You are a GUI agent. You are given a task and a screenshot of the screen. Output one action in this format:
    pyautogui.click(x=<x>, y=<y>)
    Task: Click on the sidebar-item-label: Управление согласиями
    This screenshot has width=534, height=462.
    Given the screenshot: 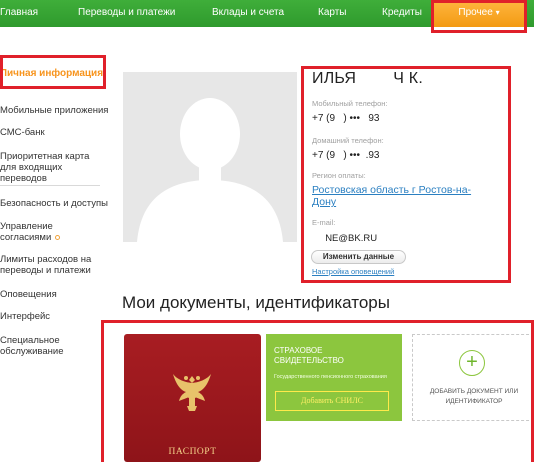 What is the action you would take?
    pyautogui.click(x=26, y=232)
    